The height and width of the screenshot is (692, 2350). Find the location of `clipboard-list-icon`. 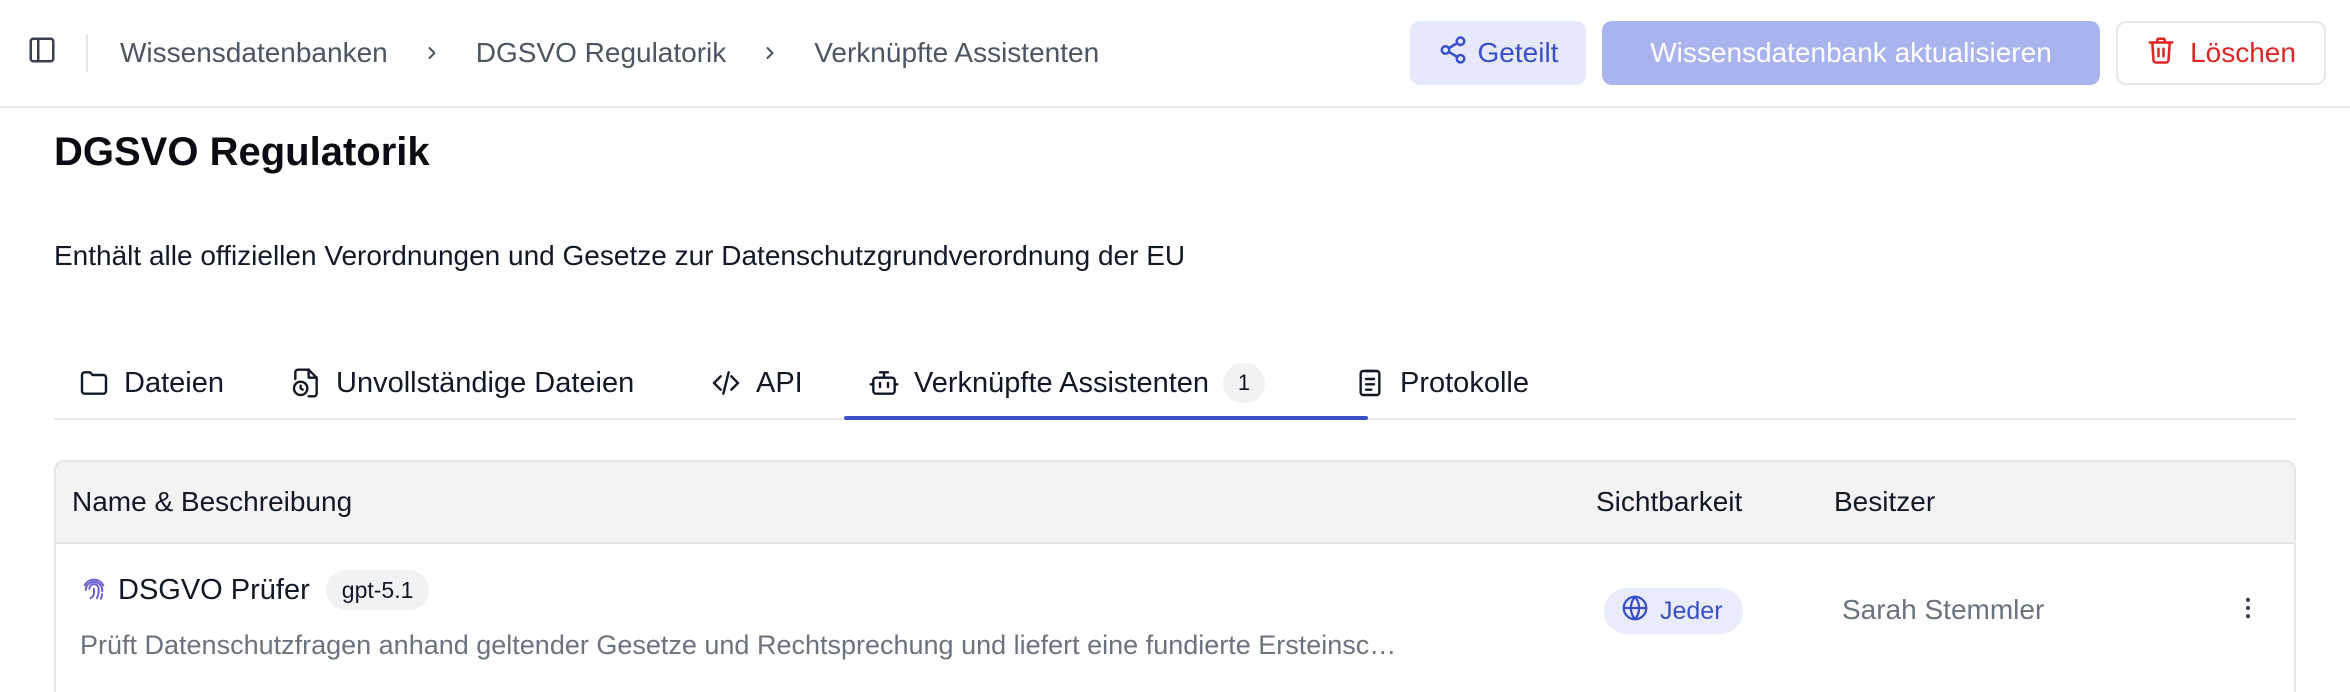

clipboard-list-icon is located at coordinates (1370, 383).